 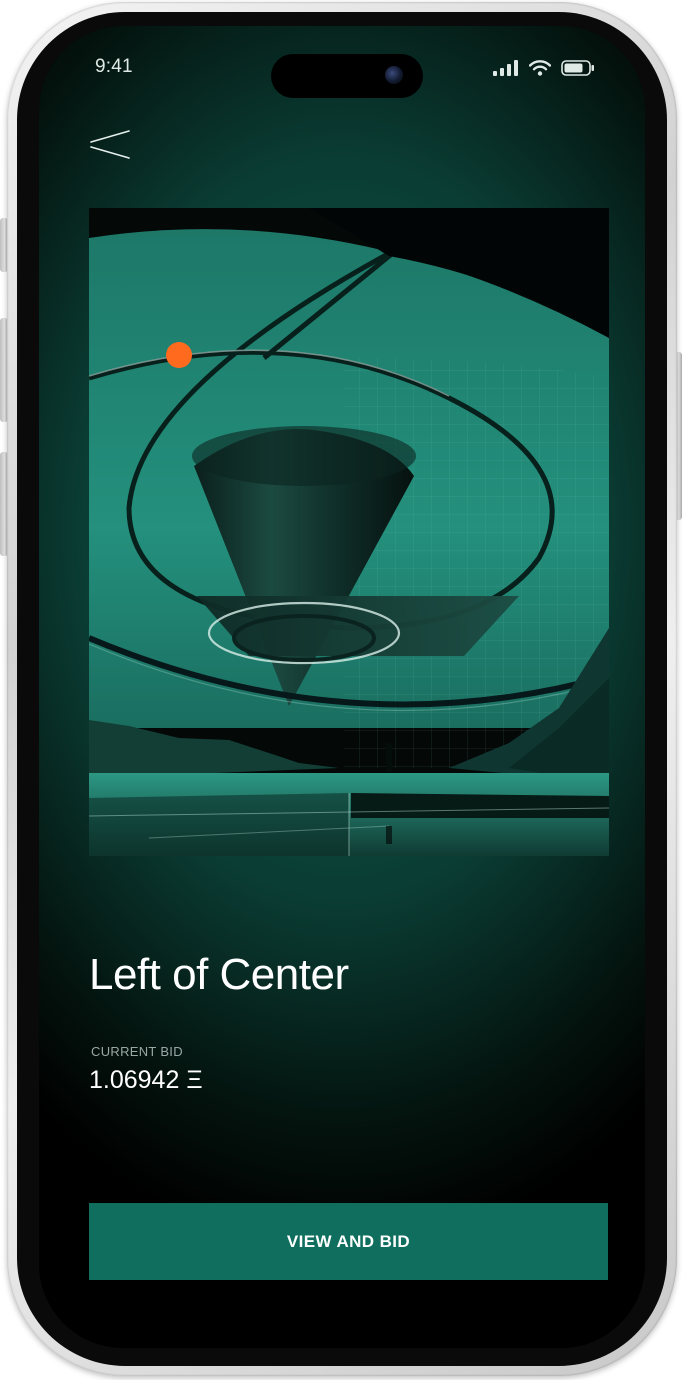 I want to click on wifi-icon, so click(x=540, y=68).